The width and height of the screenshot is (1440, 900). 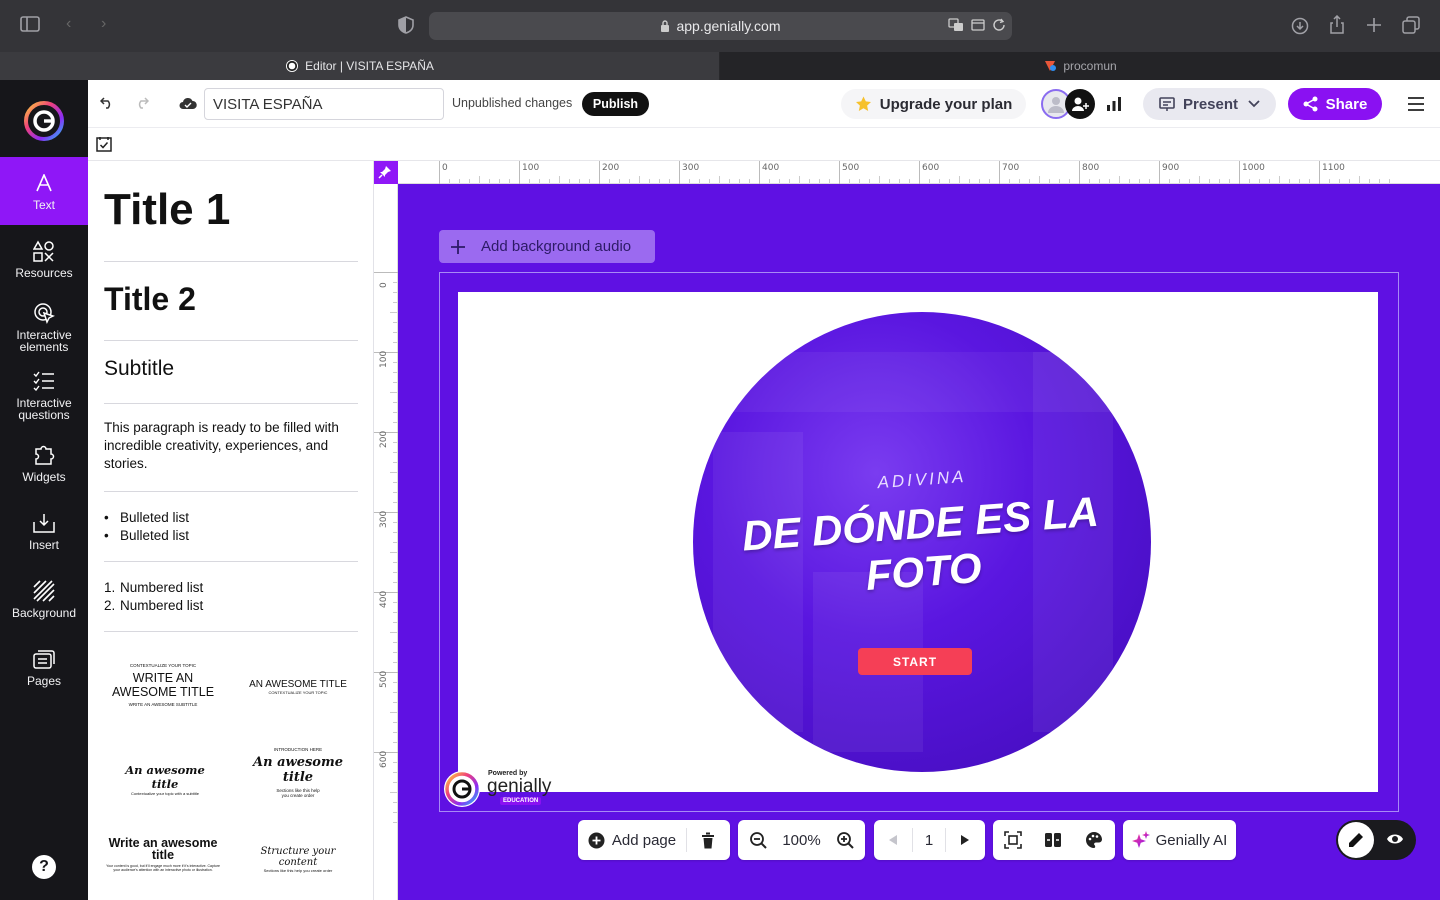 I want to click on rail-item-widgets: Widgets, so click(x=44, y=463).